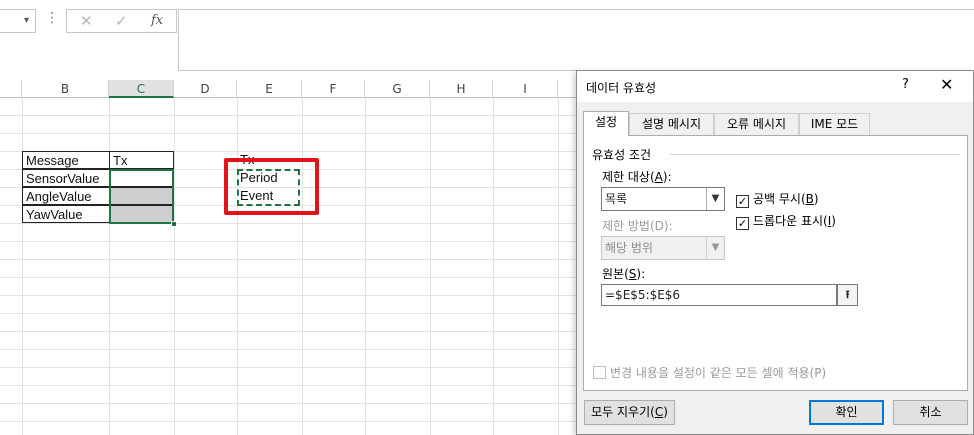  Describe the element at coordinates (719, 295) in the screenshot. I see `source-input: =$E$5:$E$6` at that location.